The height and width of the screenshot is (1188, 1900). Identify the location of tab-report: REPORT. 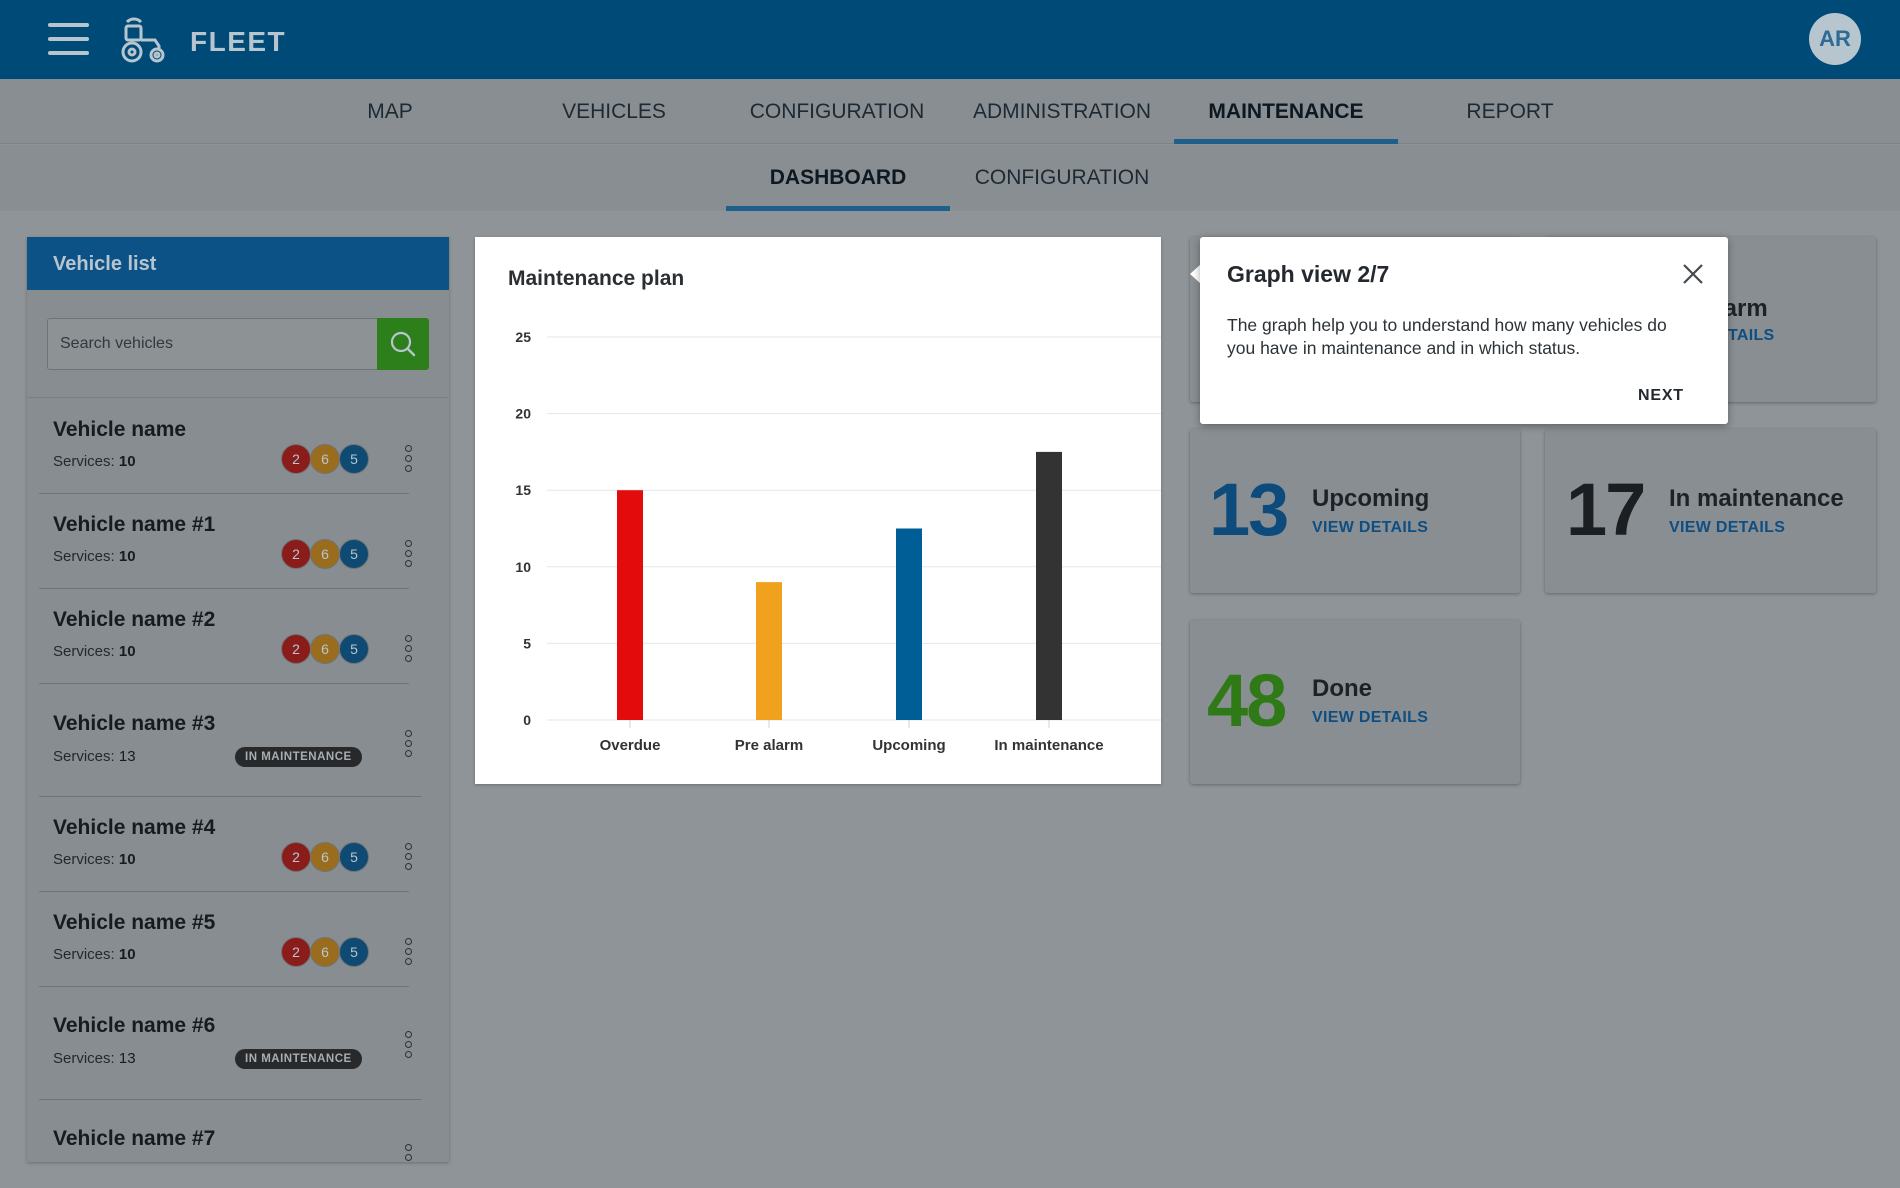
(1510, 111).